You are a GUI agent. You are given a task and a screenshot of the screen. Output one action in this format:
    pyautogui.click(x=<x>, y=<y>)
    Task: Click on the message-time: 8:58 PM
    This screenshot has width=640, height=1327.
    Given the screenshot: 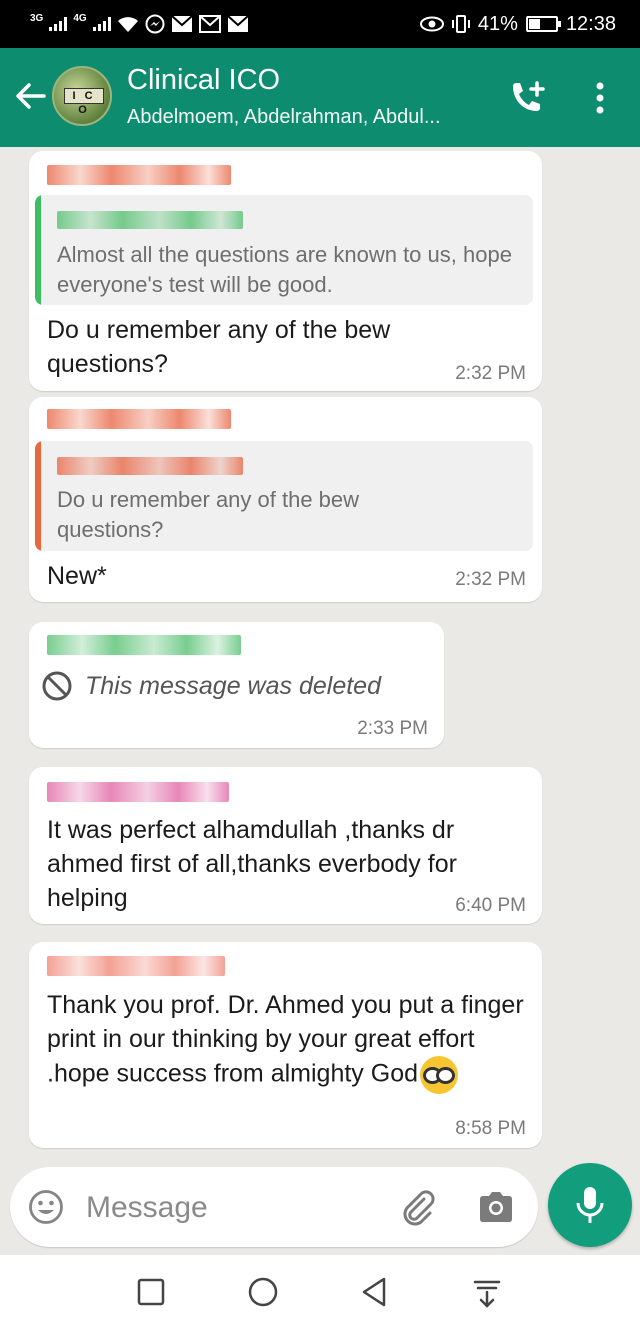 What is the action you would take?
    pyautogui.click(x=490, y=1128)
    